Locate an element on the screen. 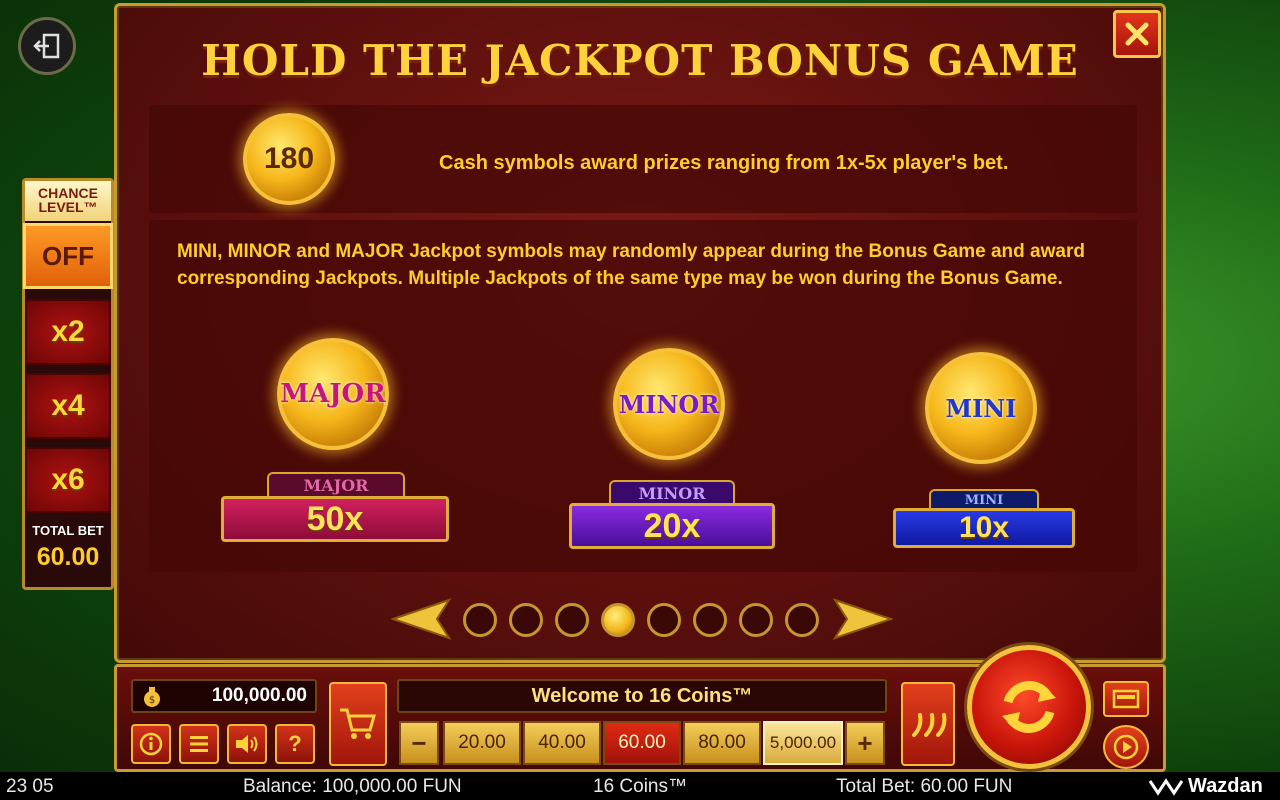  minor-coin-icon: MINOR is located at coordinates (669, 404).